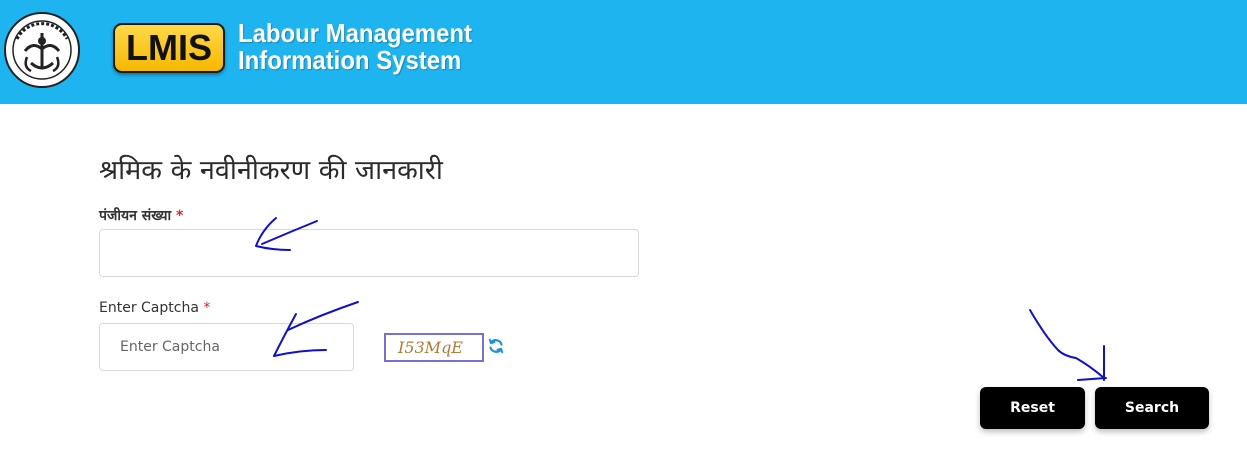 The height and width of the screenshot is (452, 1247). I want to click on registration-label: पंजीयन संख्या *, so click(141, 215).